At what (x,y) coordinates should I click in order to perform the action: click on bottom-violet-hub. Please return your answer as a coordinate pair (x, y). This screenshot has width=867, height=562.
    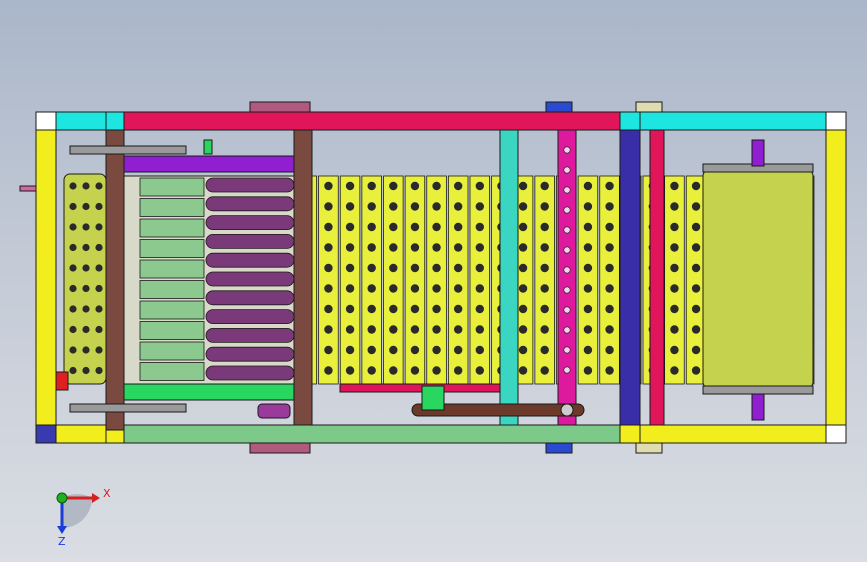
    Looking at the image, I should click on (274, 411).